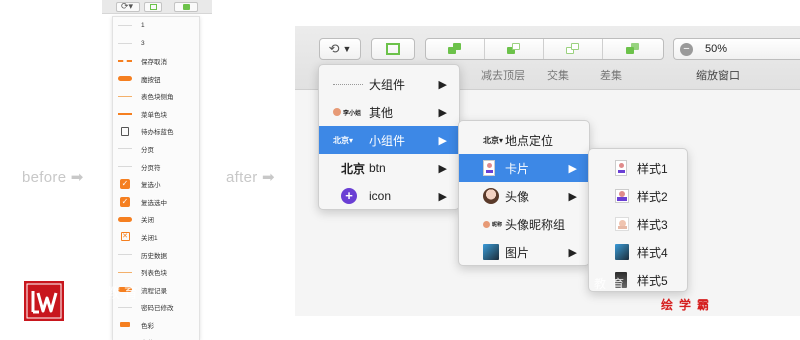  Describe the element at coordinates (347, 49) in the screenshot. I see `chevron-down-icon: ▼` at that location.